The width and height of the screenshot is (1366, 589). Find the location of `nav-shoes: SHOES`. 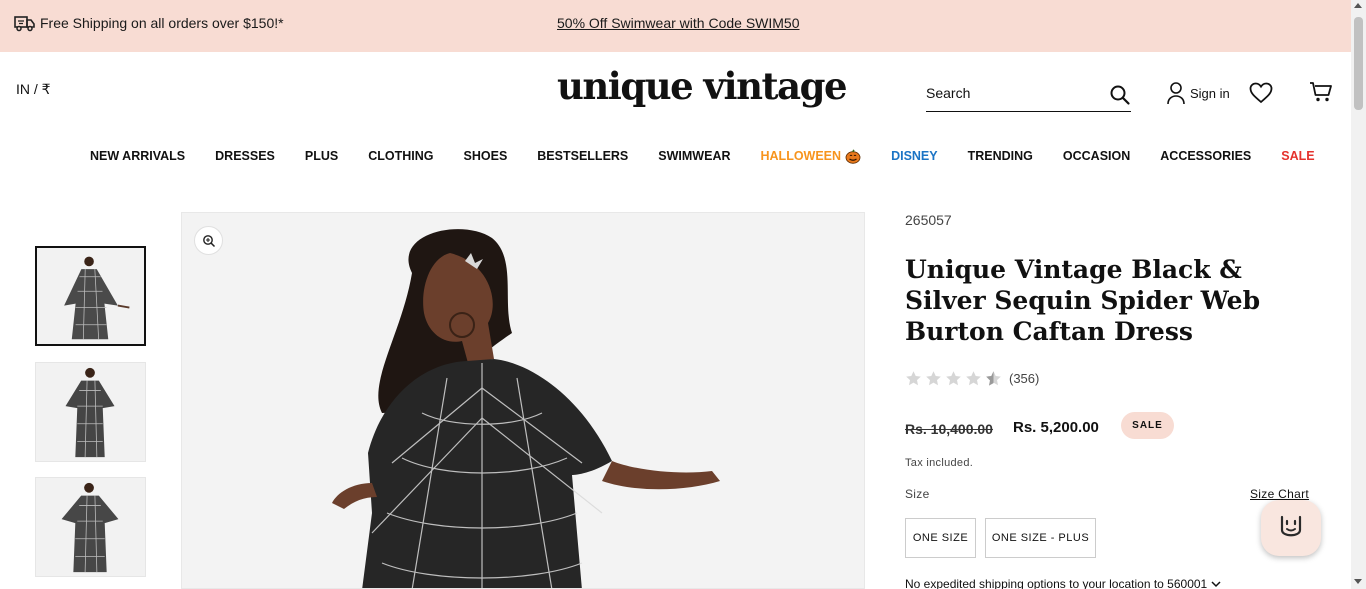

nav-shoes: SHOES is located at coordinates (486, 156).